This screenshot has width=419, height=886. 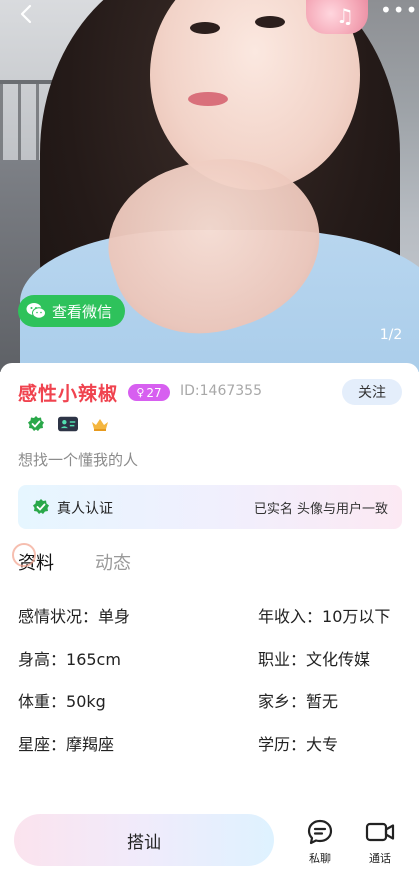 I want to click on age-badge: ♀ 27, so click(x=149, y=392).